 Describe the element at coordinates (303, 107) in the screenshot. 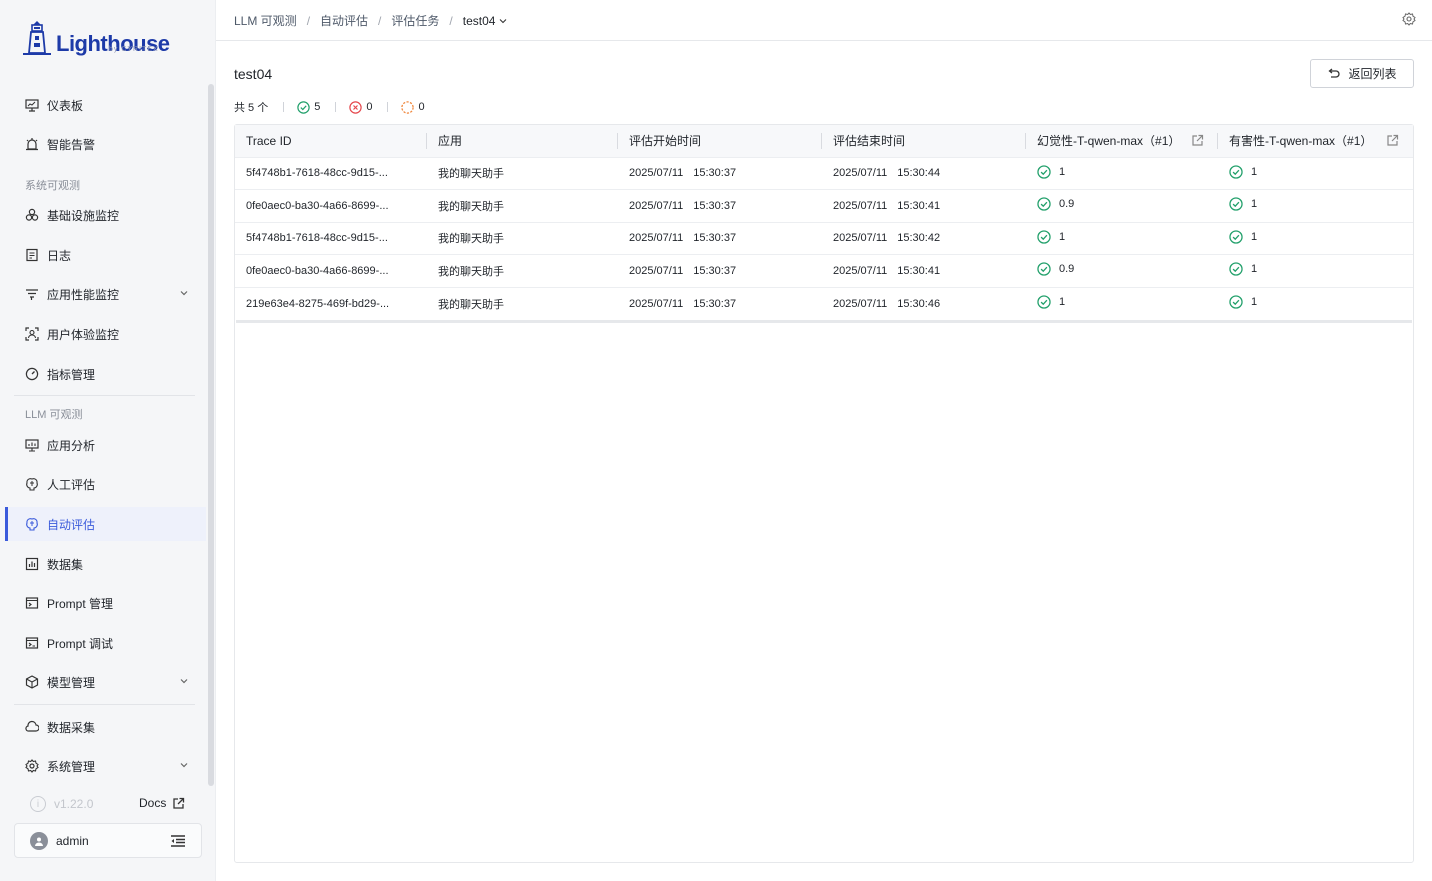

I see `check-circle-icon` at that location.